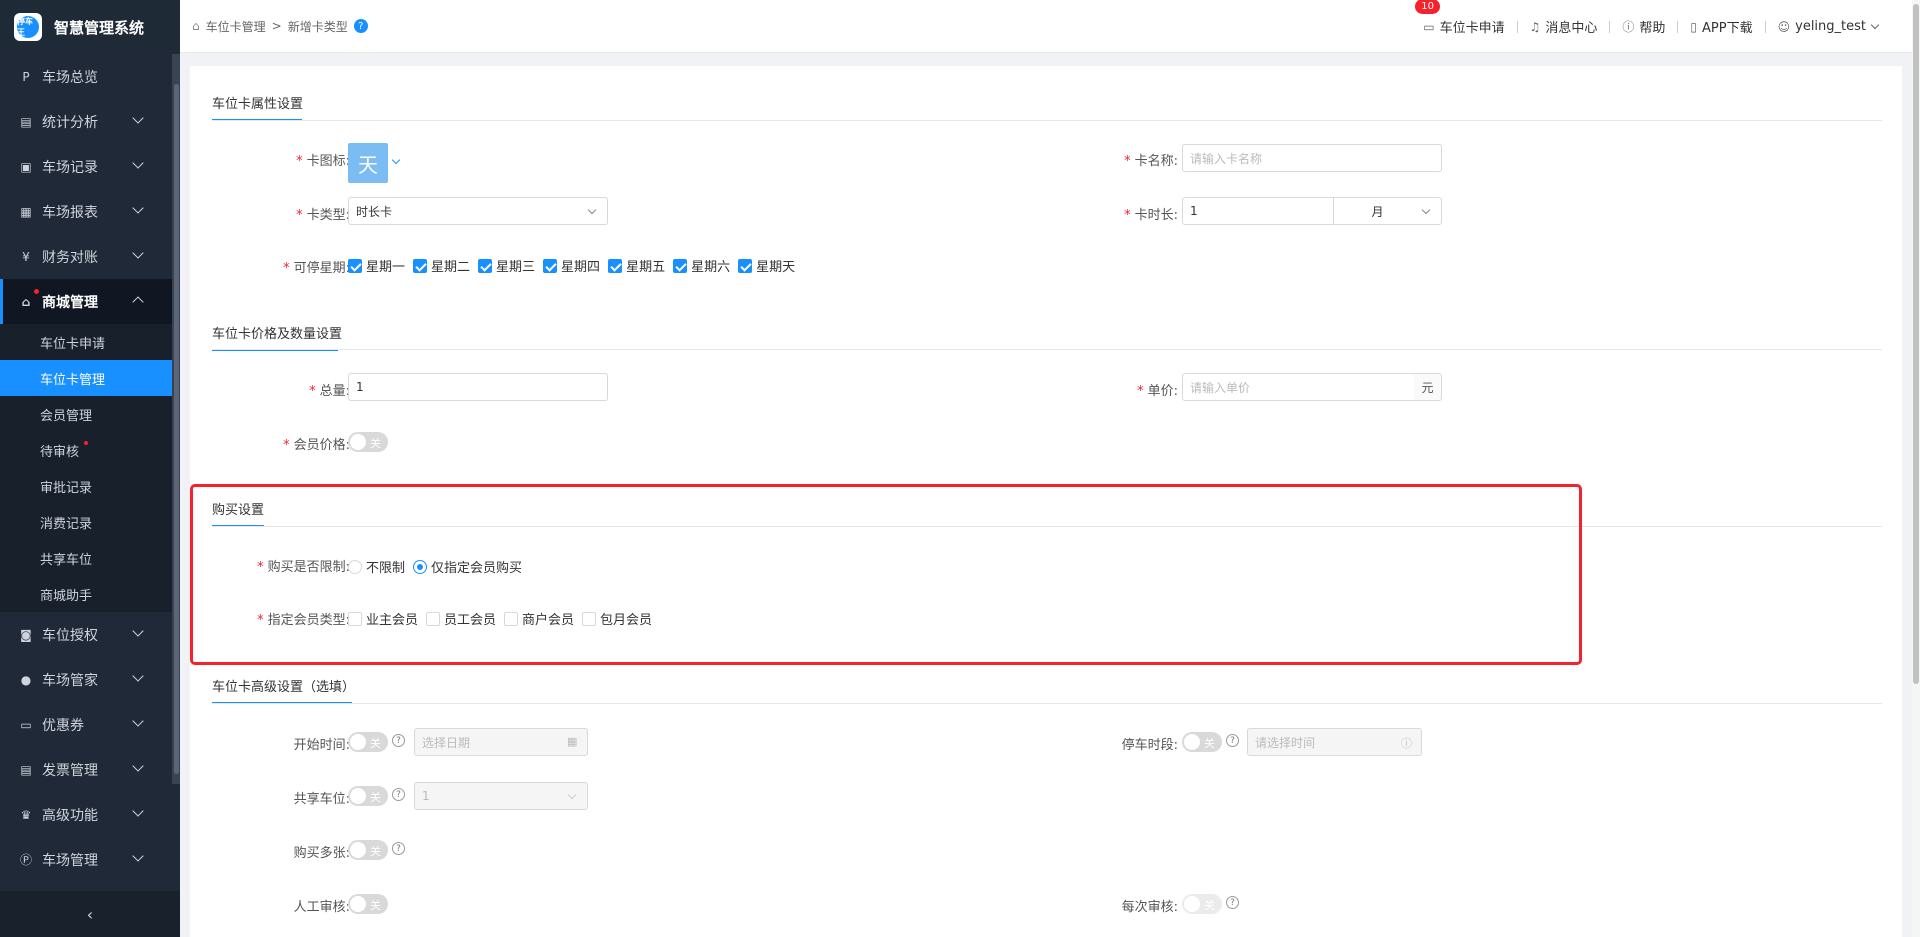 This screenshot has height=937, width=1920. I want to click on checkbox-label: 星期天, so click(776, 267).